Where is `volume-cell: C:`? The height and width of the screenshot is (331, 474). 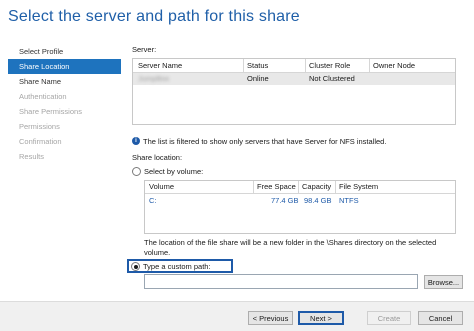 volume-cell: C: is located at coordinates (153, 200).